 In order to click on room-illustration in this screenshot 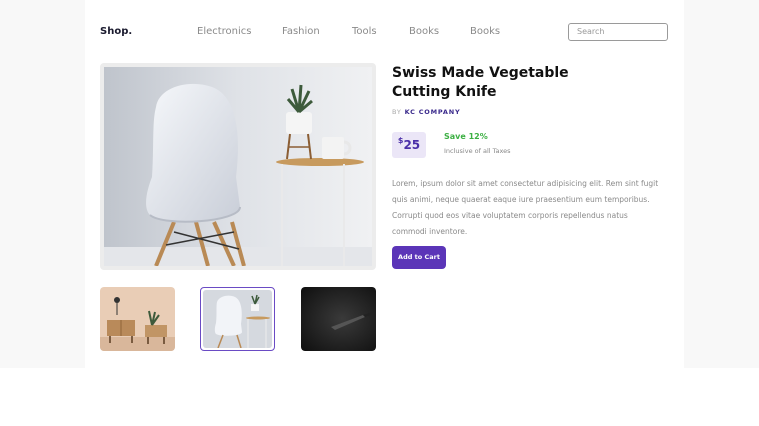, I will do `click(137, 319)`.